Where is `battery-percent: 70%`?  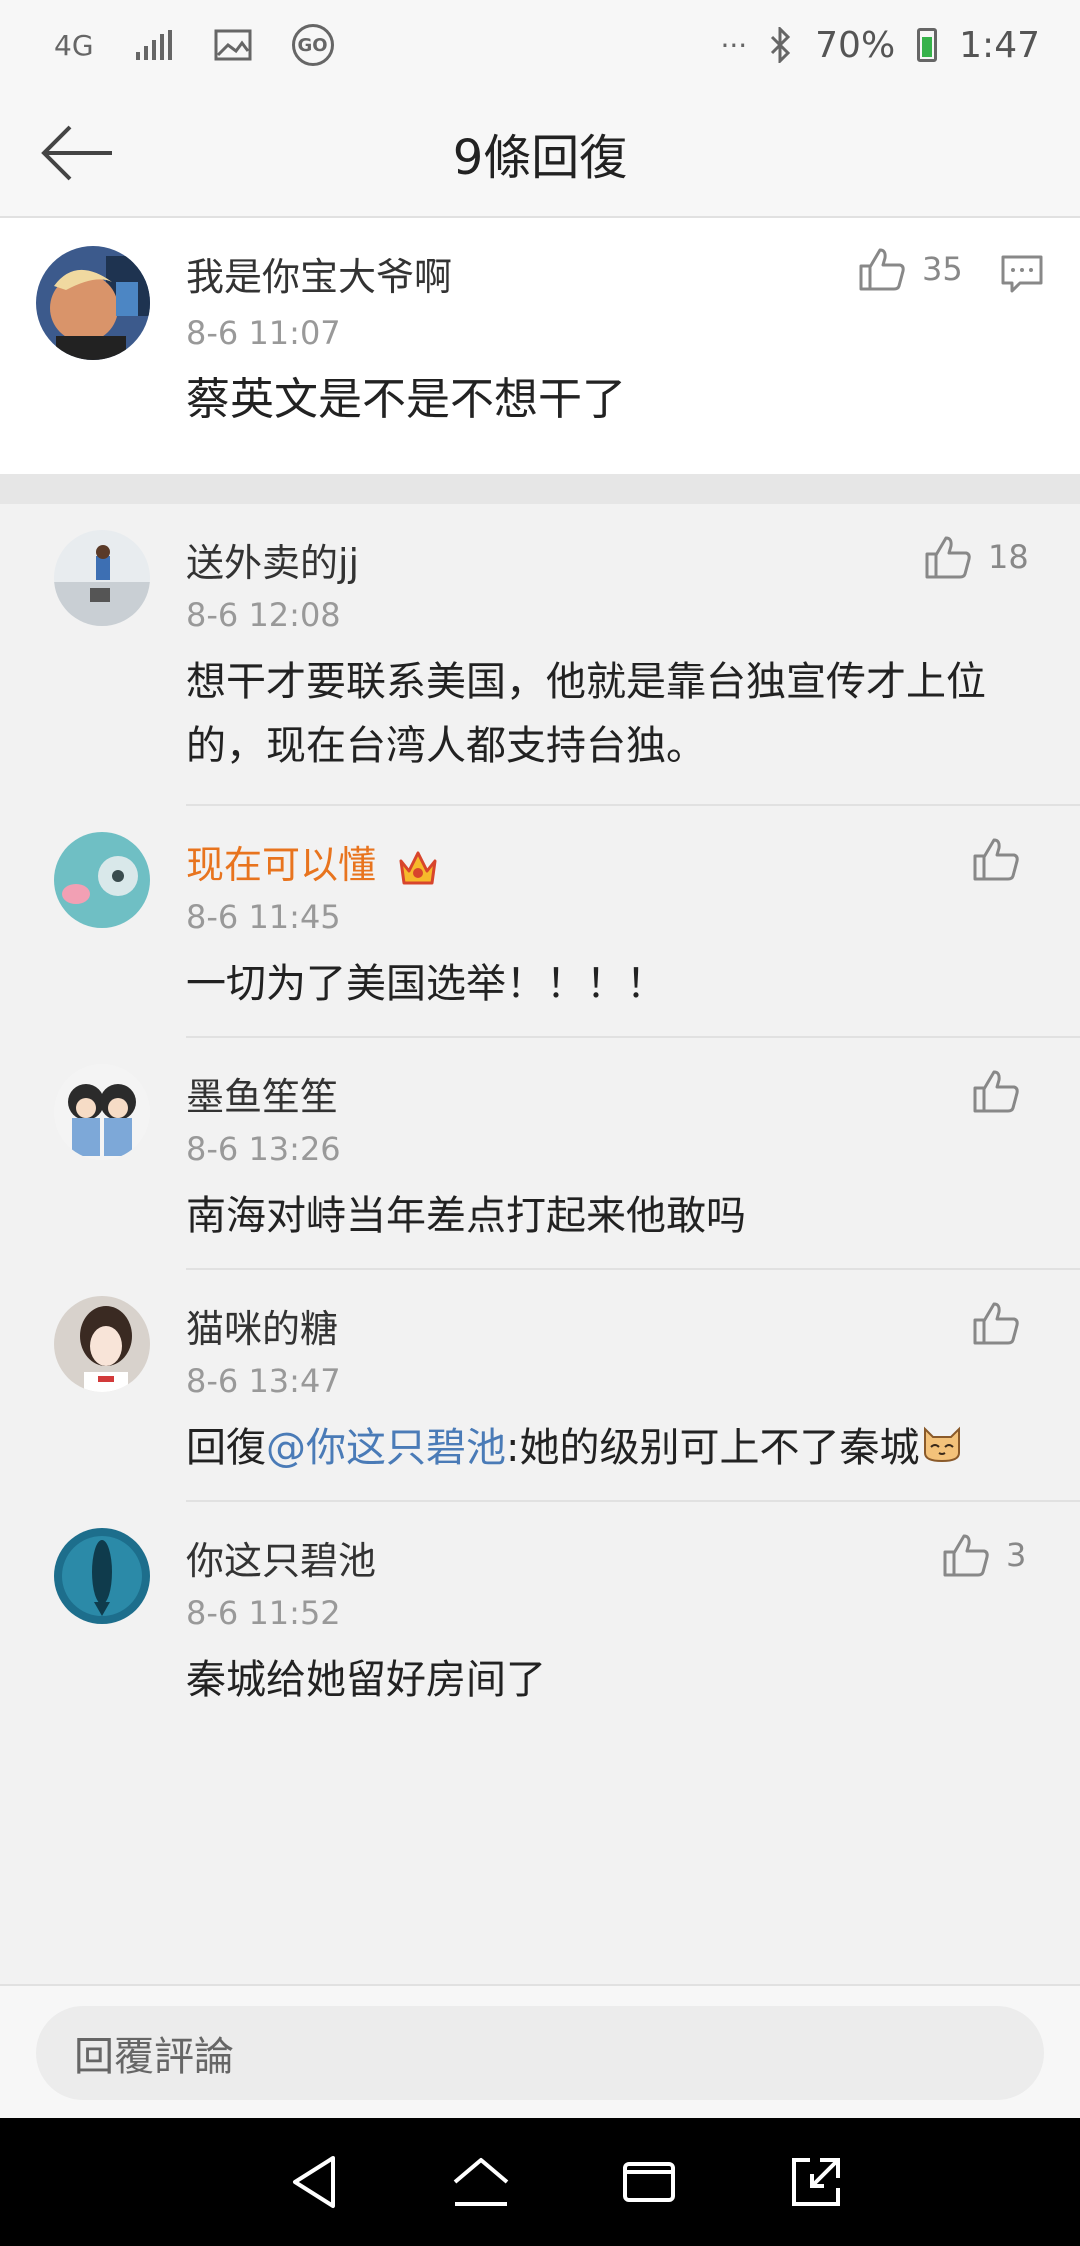
battery-percent: 70% is located at coordinates (855, 45).